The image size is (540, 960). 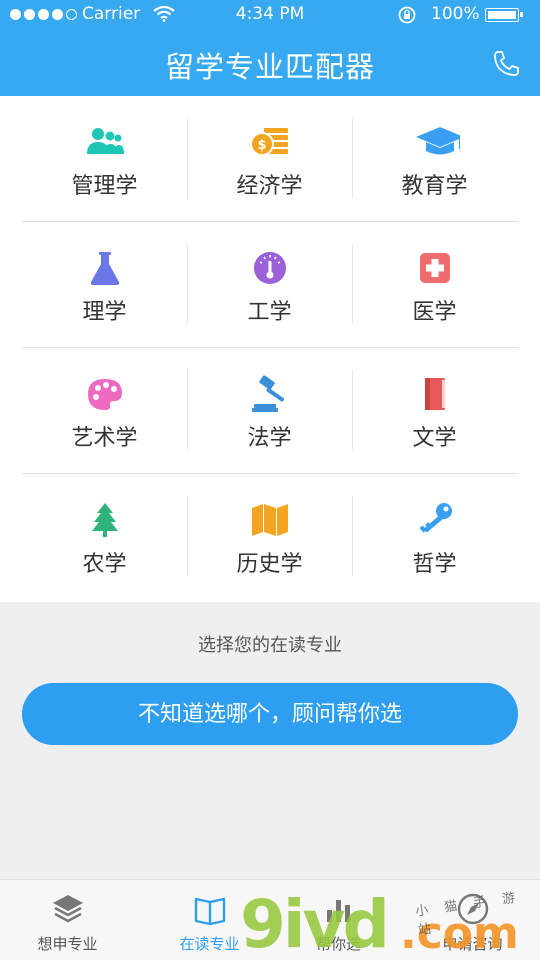 I want to click on flask-icon, so click(x=104, y=268).